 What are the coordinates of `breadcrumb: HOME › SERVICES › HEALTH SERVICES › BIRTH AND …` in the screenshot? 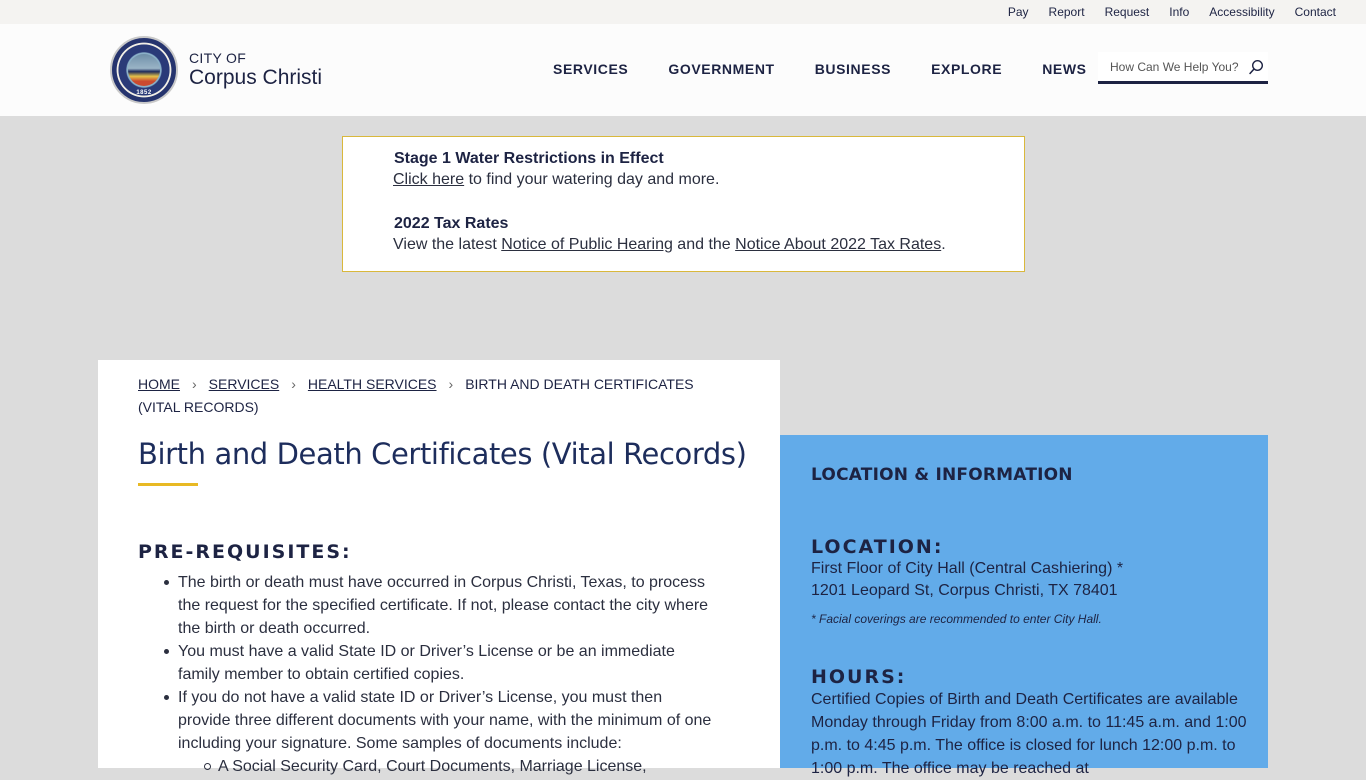 It's located at (428, 396).